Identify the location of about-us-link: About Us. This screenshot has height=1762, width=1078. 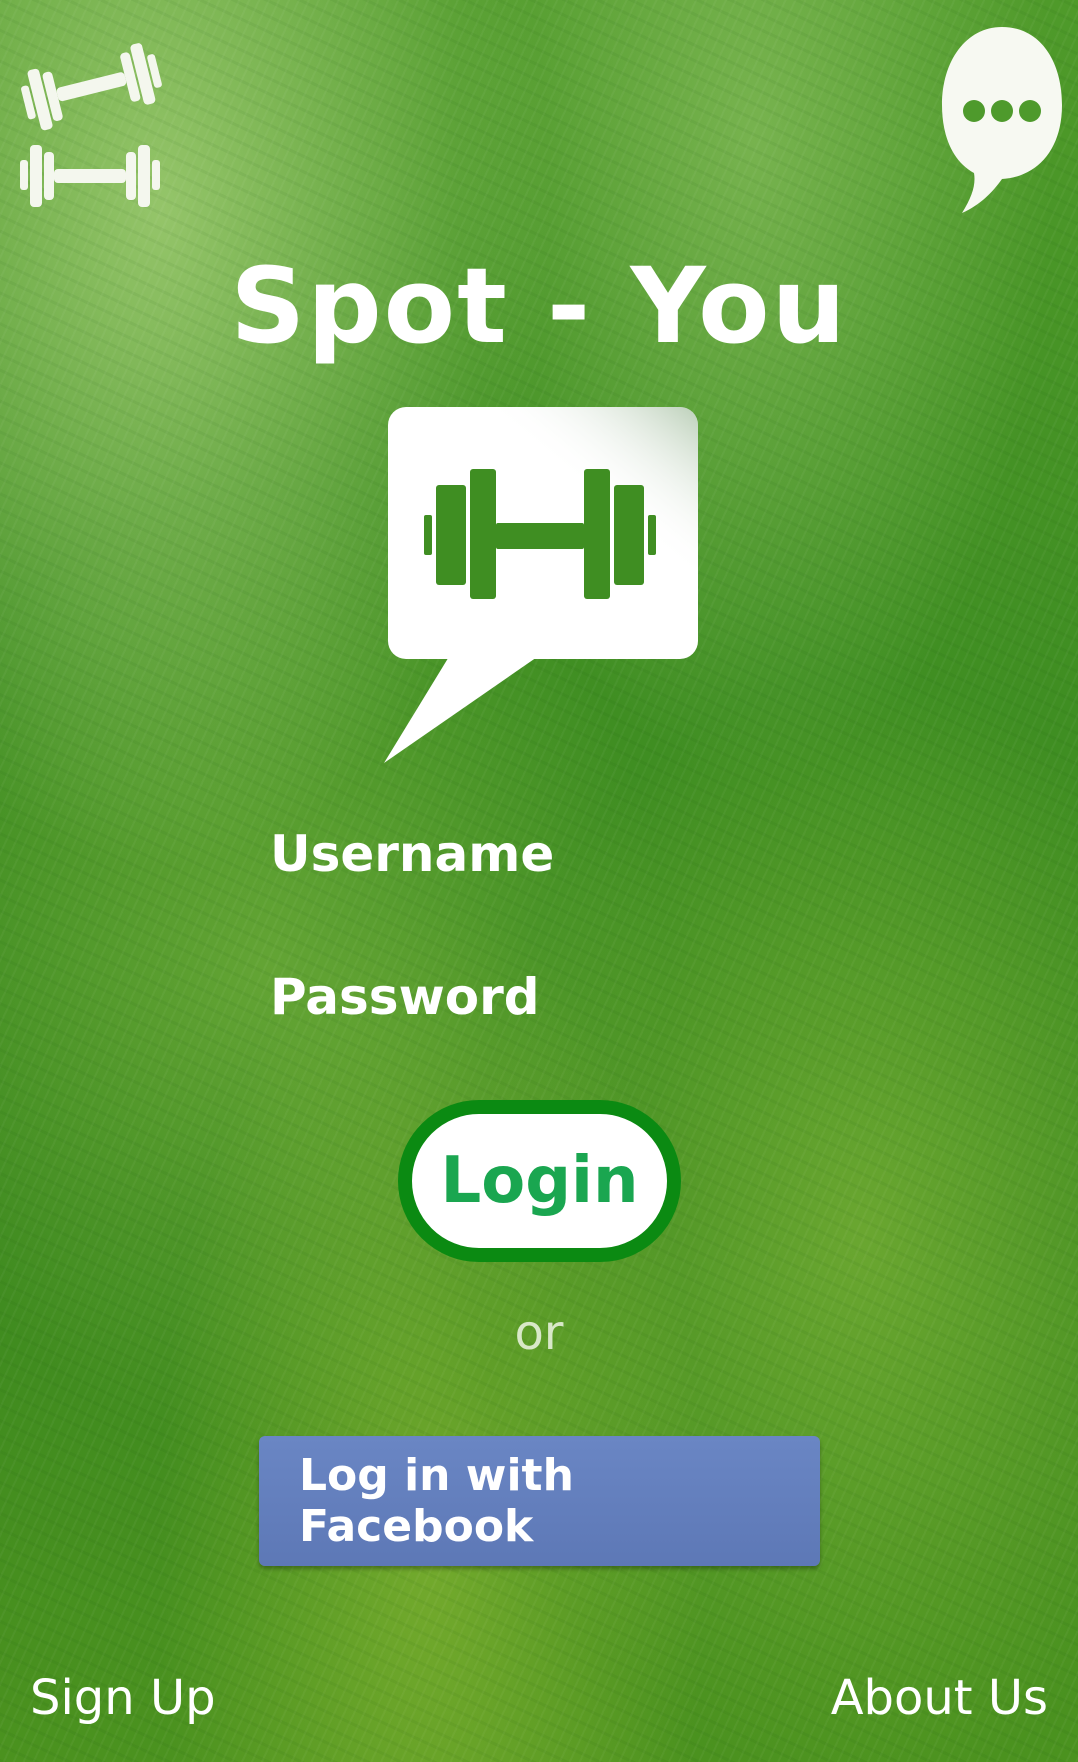
(939, 1698).